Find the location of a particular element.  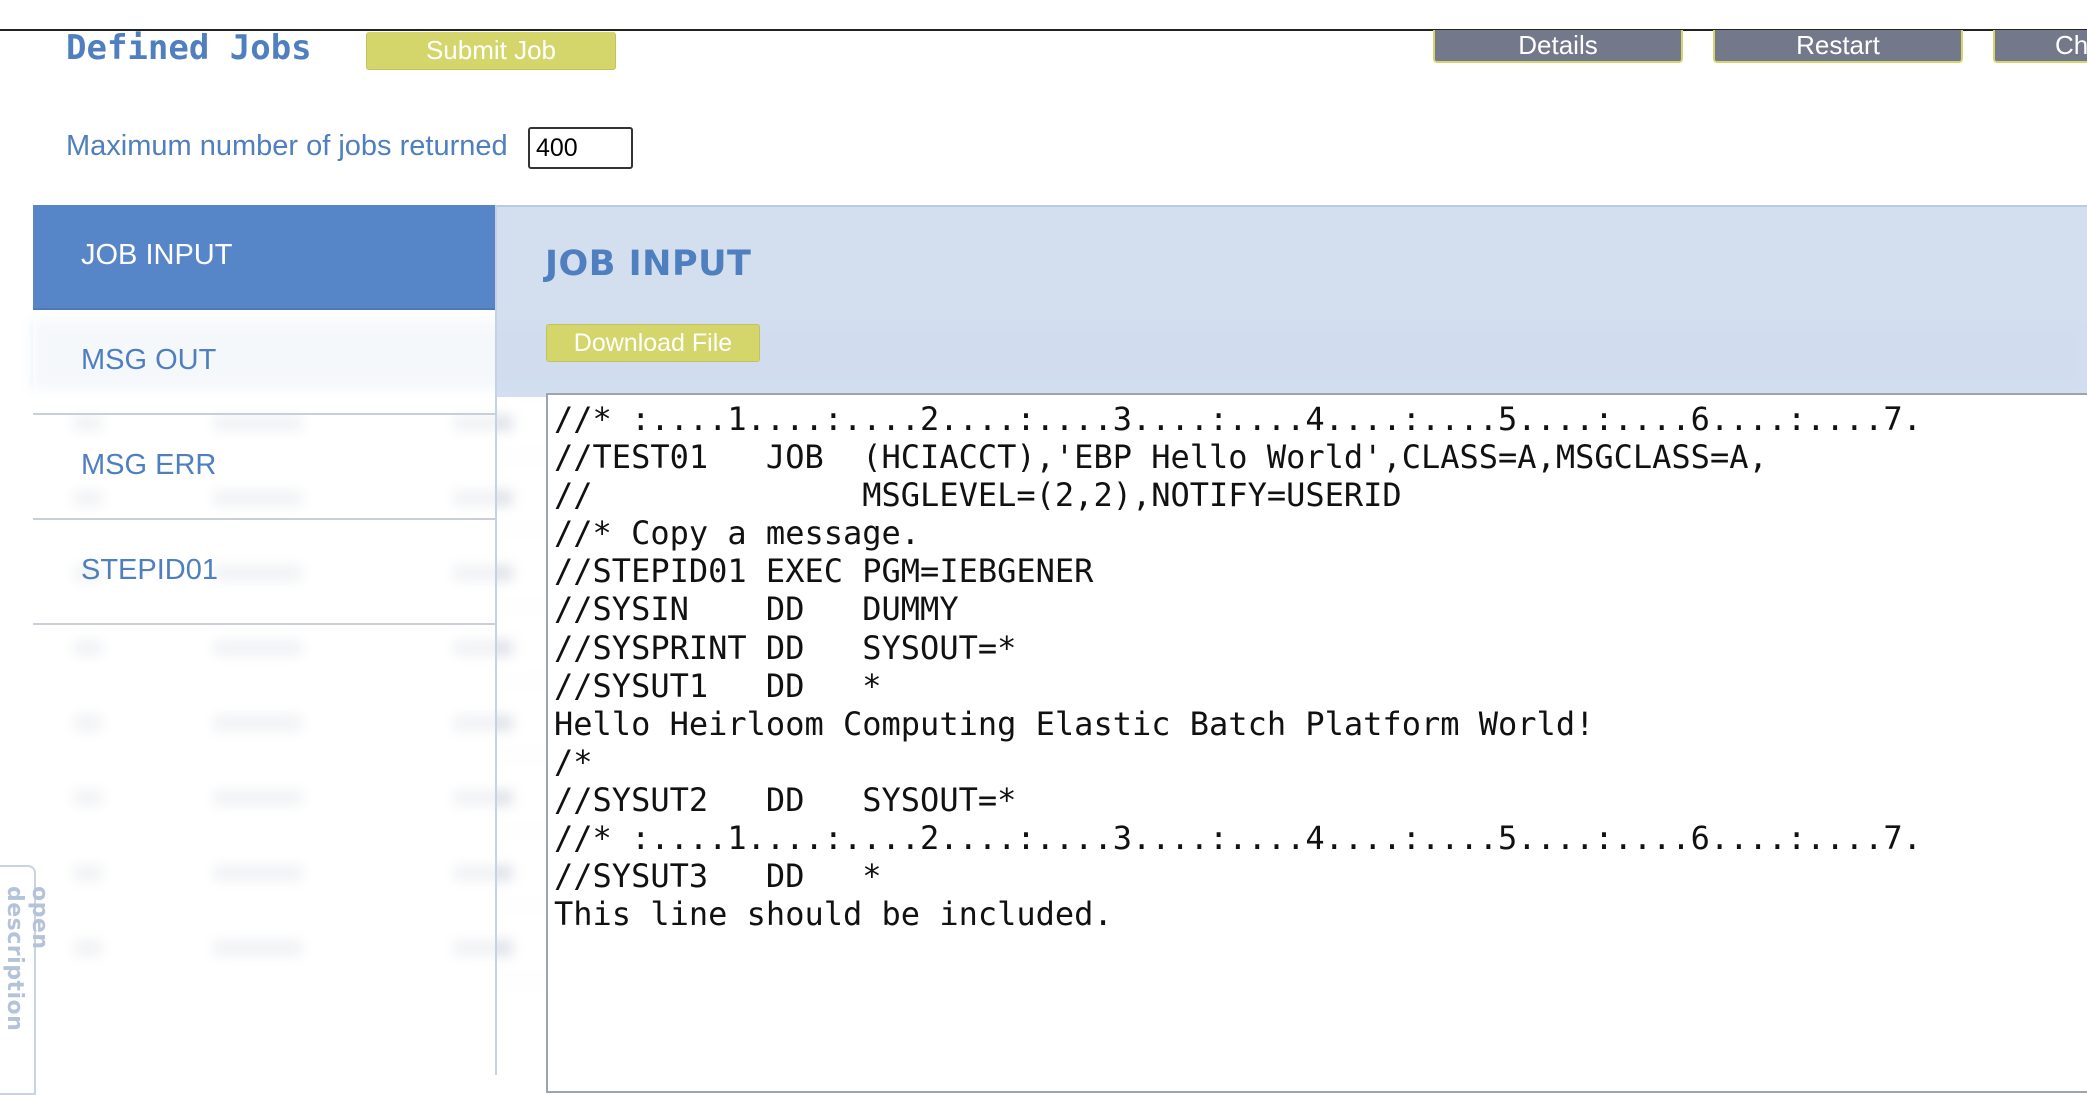

code-line: //SYSUT2 DD SYSOUT=* is located at coordinates (785, 799).